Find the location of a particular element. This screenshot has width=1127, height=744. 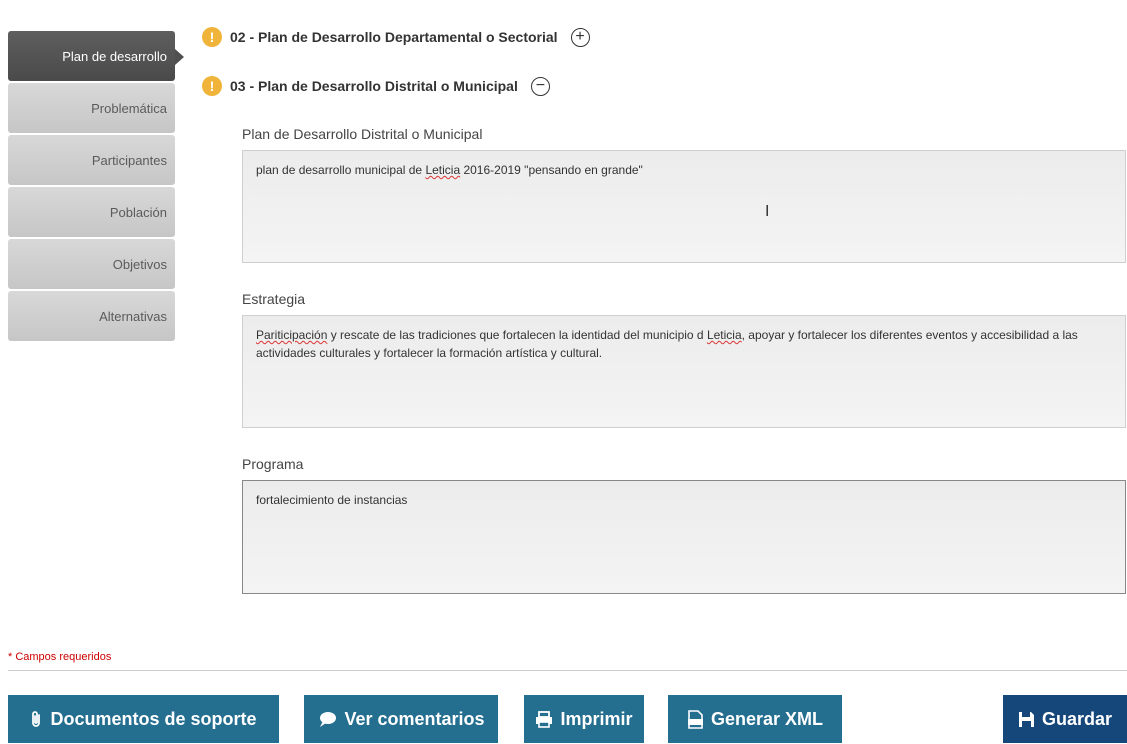

plan-field-label: Plan de Desarrollo Distrital o Municipal is located at coordinates (362, 134).